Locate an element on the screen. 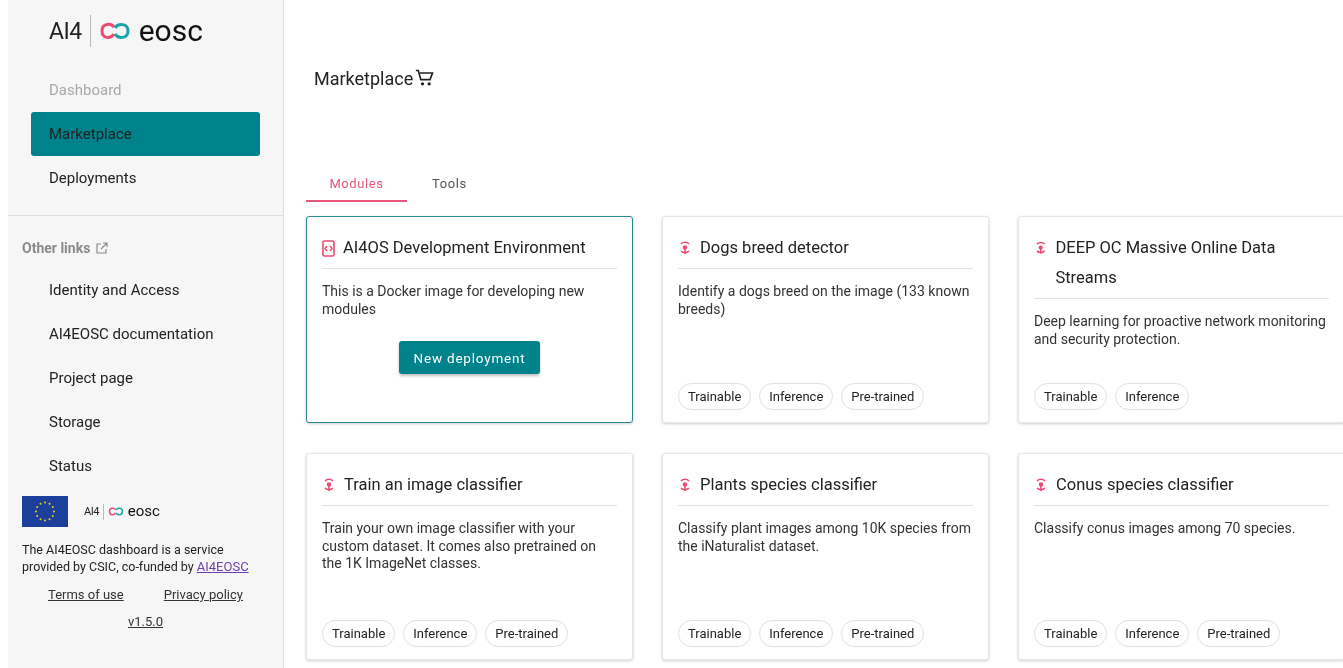 The height and width of the screenshot is (668, 1343). cart-icon is located at coordinates (425, 78).